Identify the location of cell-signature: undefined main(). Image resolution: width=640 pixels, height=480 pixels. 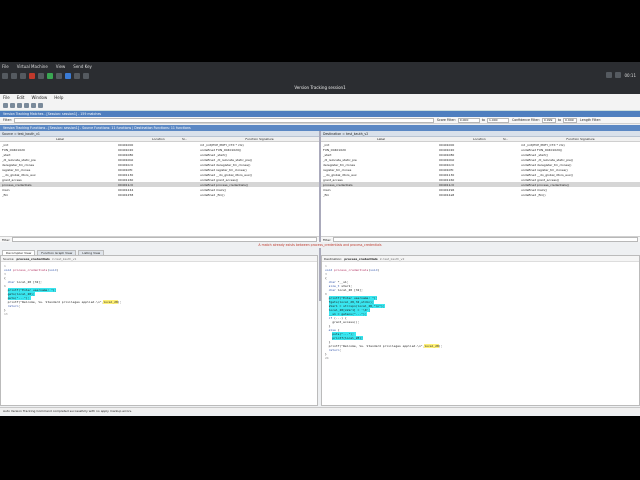
(213, 189).